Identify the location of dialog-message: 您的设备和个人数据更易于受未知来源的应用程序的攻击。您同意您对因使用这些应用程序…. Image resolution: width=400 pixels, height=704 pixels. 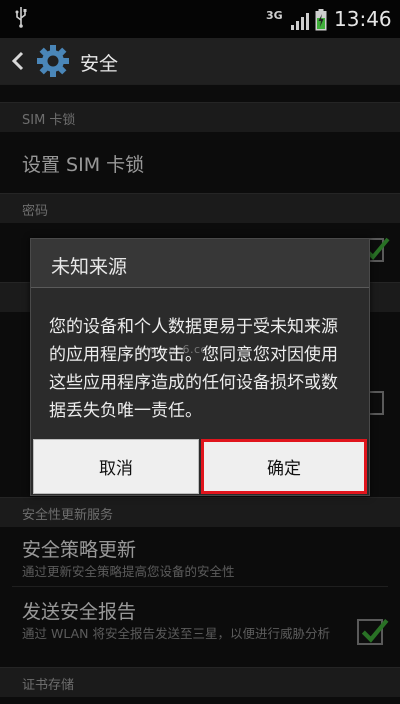
(193, 369).